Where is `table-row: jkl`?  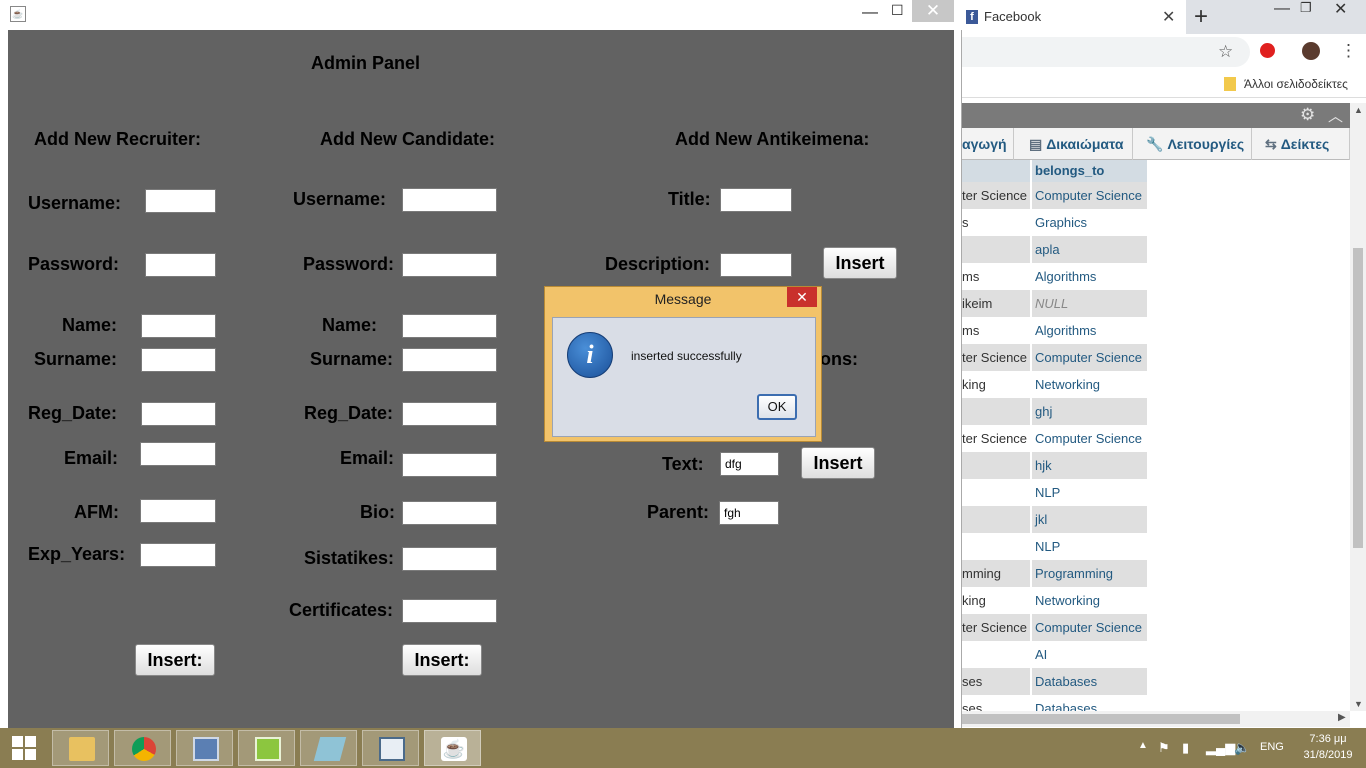 table-row: jkl is located at coordinates (1054, 519).